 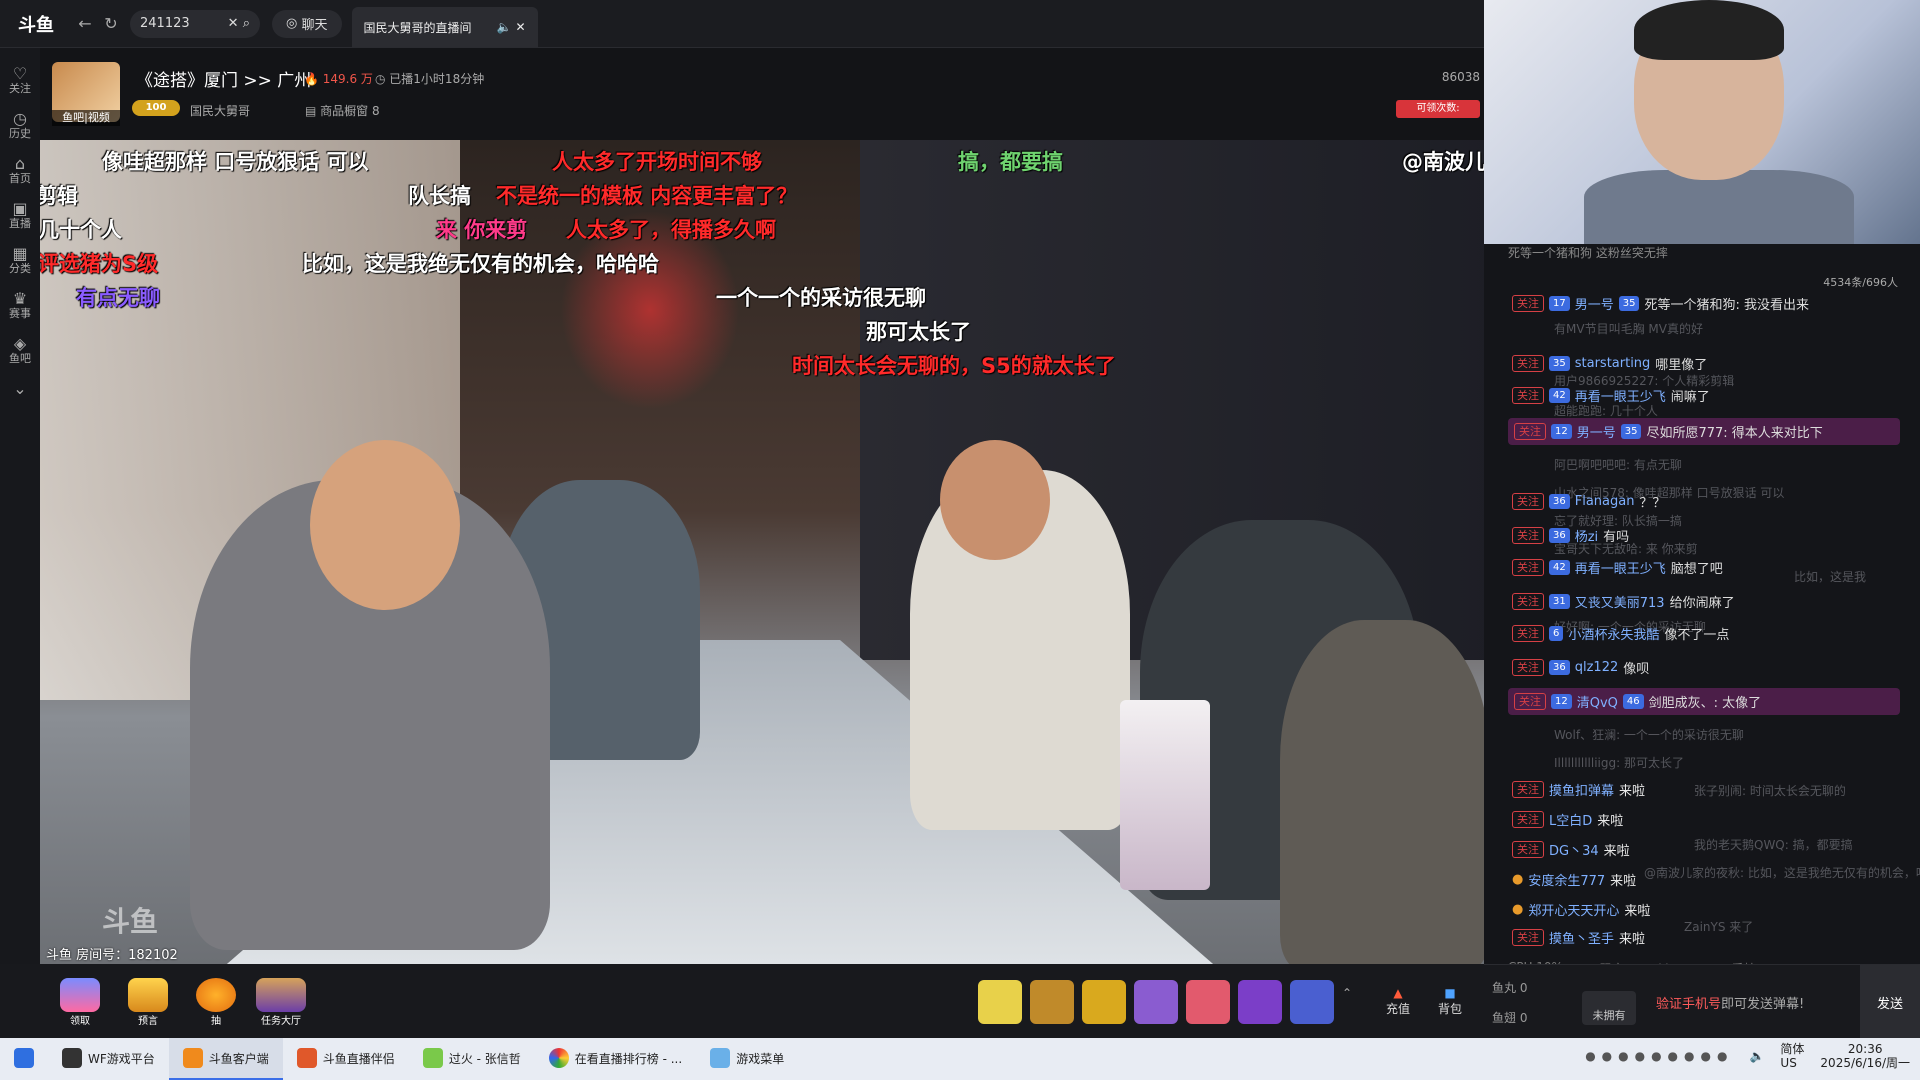 I want to click on free-claim-button: 可领次数:, so click(x=1438, y=109).